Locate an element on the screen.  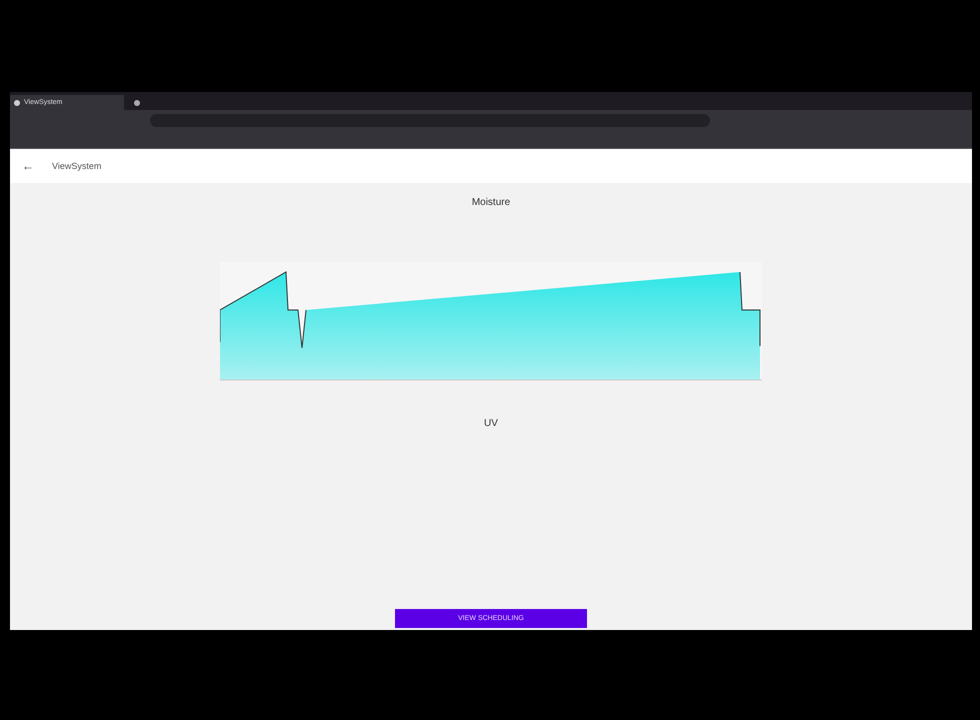
back-button: ← is located at coordinates (28, 166).